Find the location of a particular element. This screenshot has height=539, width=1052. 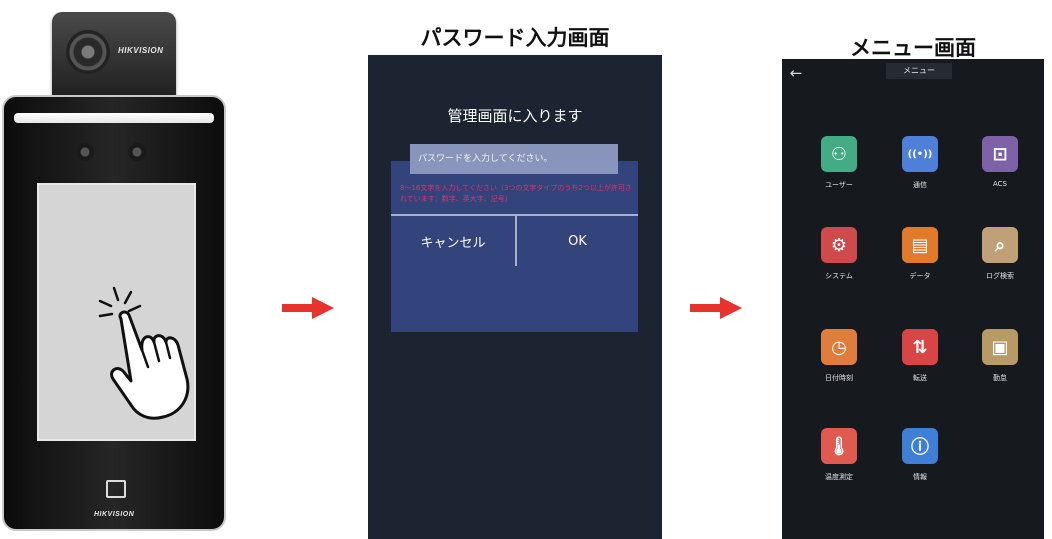

light-bar is located at coordinates (114, 118).